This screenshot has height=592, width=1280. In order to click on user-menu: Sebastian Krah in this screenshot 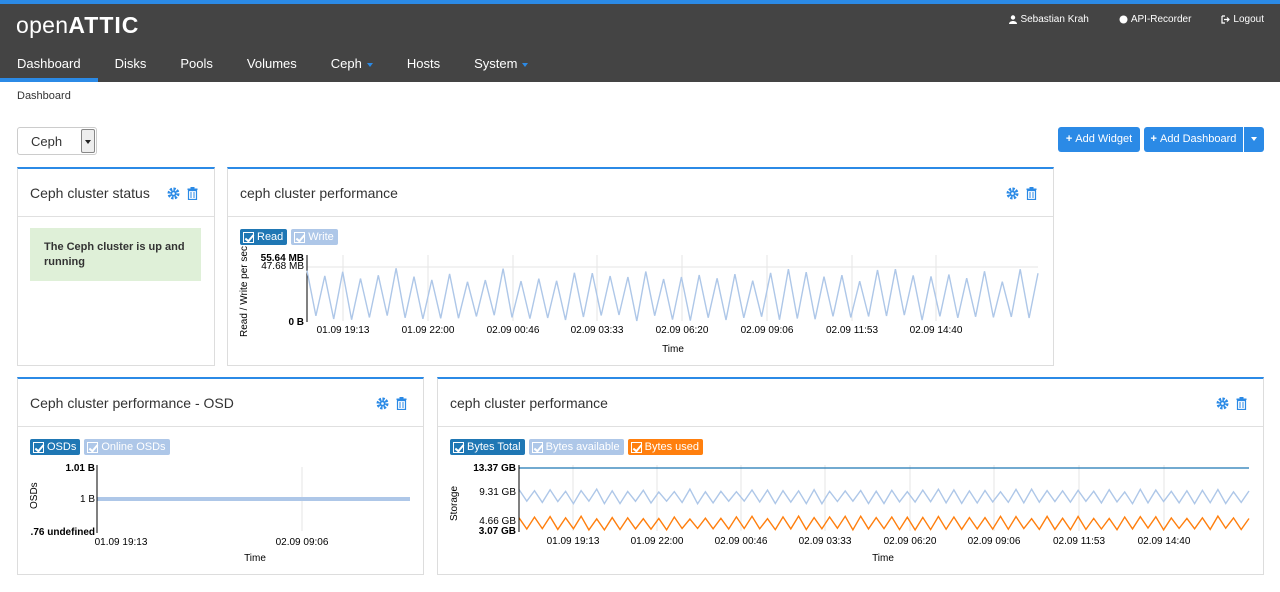, I will do `click(1049, 19)`.